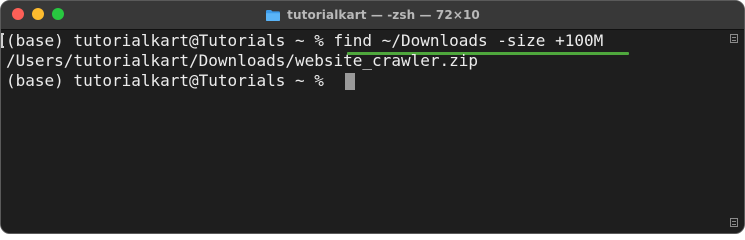  I want to click on window-title: tutorialkart — -zsh — 72×10, so click(383, 15).